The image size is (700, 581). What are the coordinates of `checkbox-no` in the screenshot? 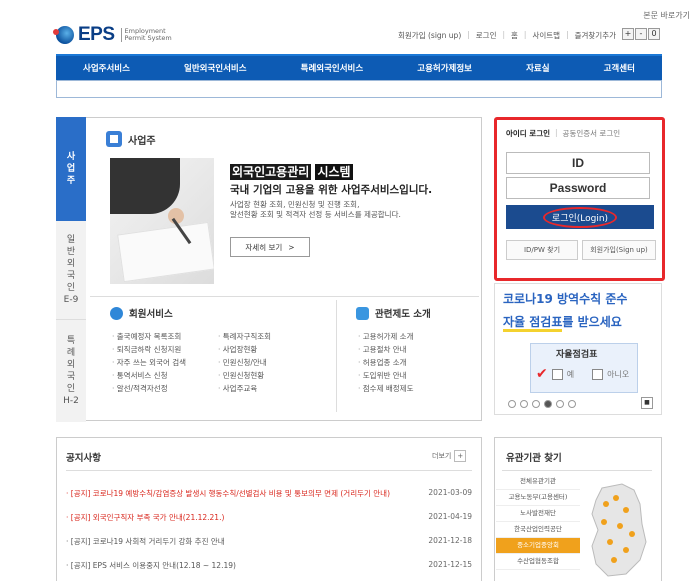 It's located at (598, 374).